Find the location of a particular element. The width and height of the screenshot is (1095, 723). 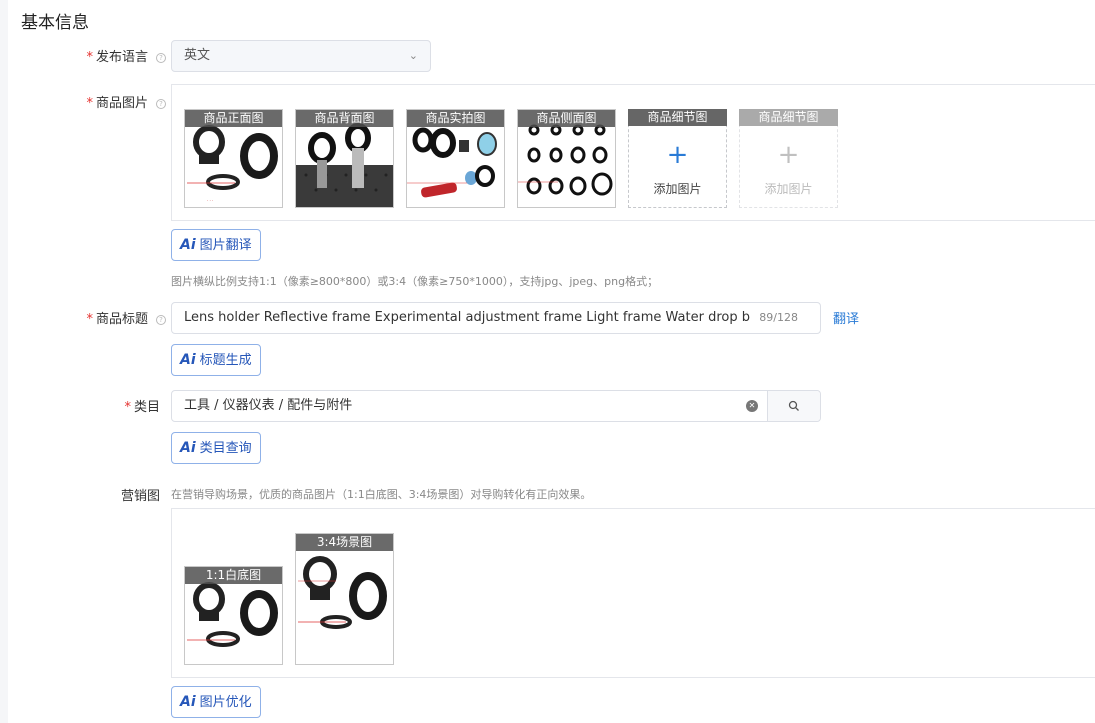

section-title: 基本信息 is located at coordinates (55, 23).